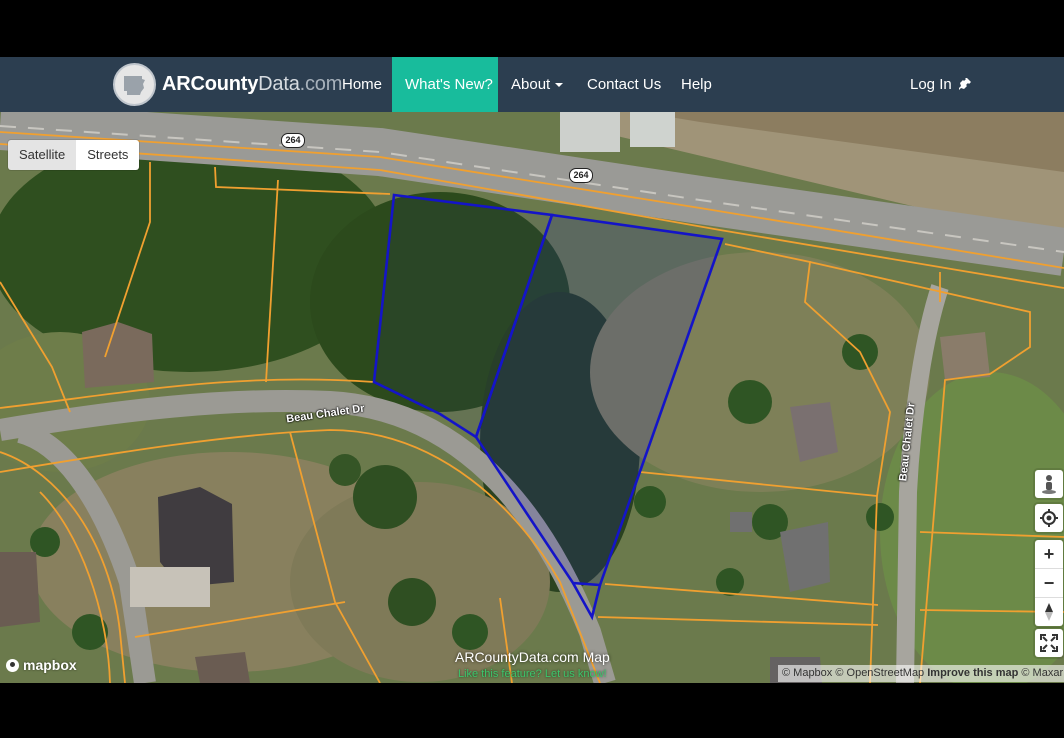 The height and width of the screenshot is (738, 1064). Describe the element at coordinates (1049, 554) in the screenshot. I see `zoom-in-button: +` at that location.